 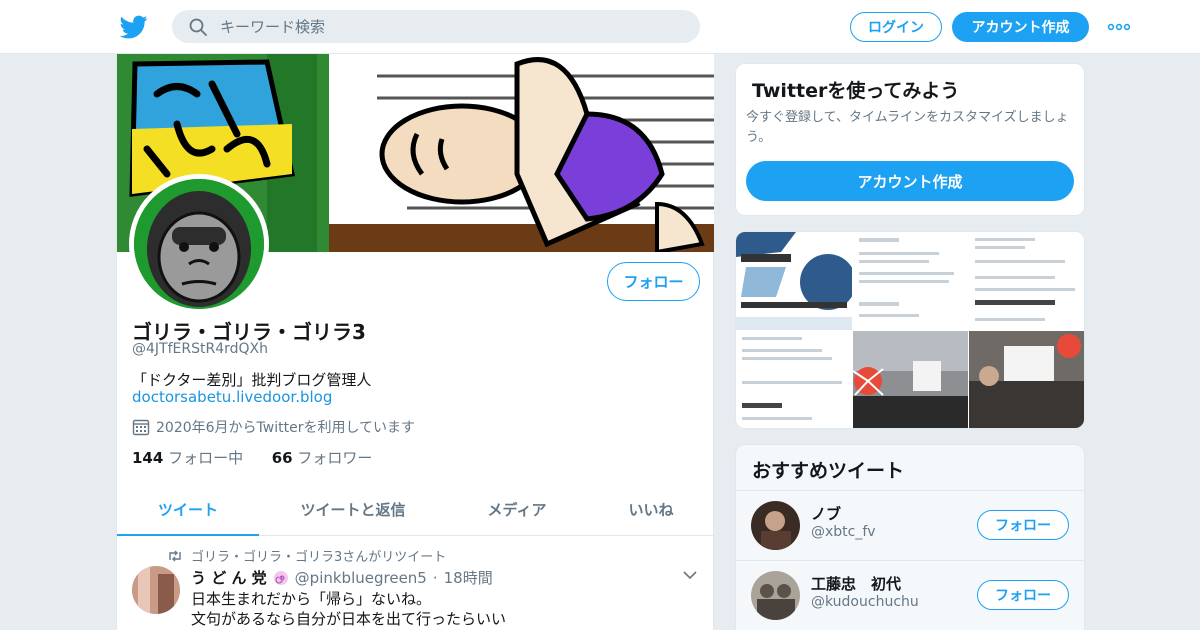 I want to click on tweet-author-avatar, so click(x=156, y=590).